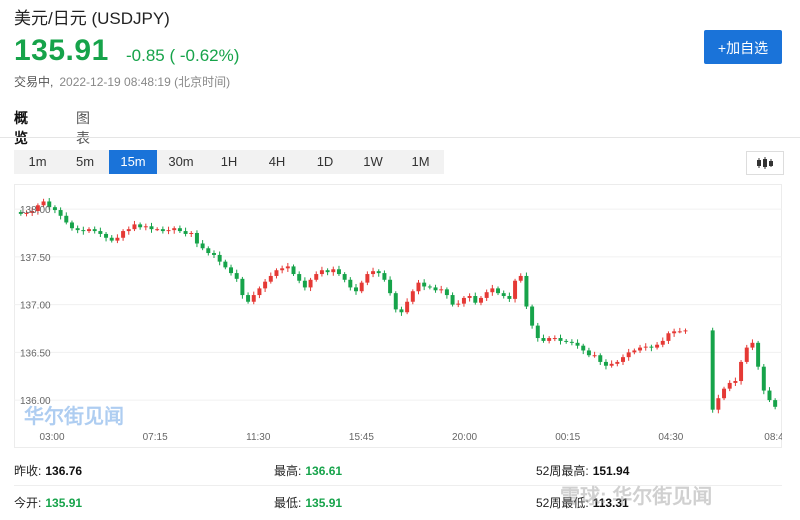 The image size is (800, 520). I want to click on prev-close-label: 昨收:, so click(28, 471).